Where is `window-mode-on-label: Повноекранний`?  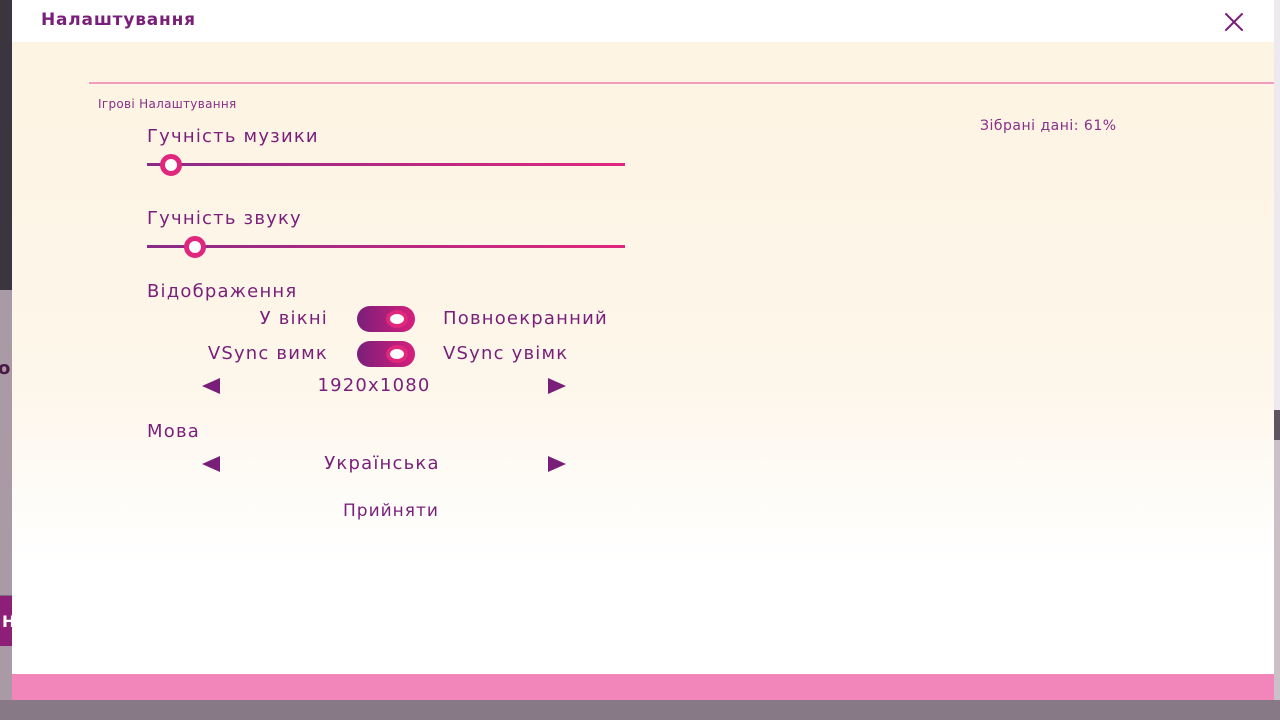
window-mode-on-label: Повноекранний is located at coordinates (525, 318).